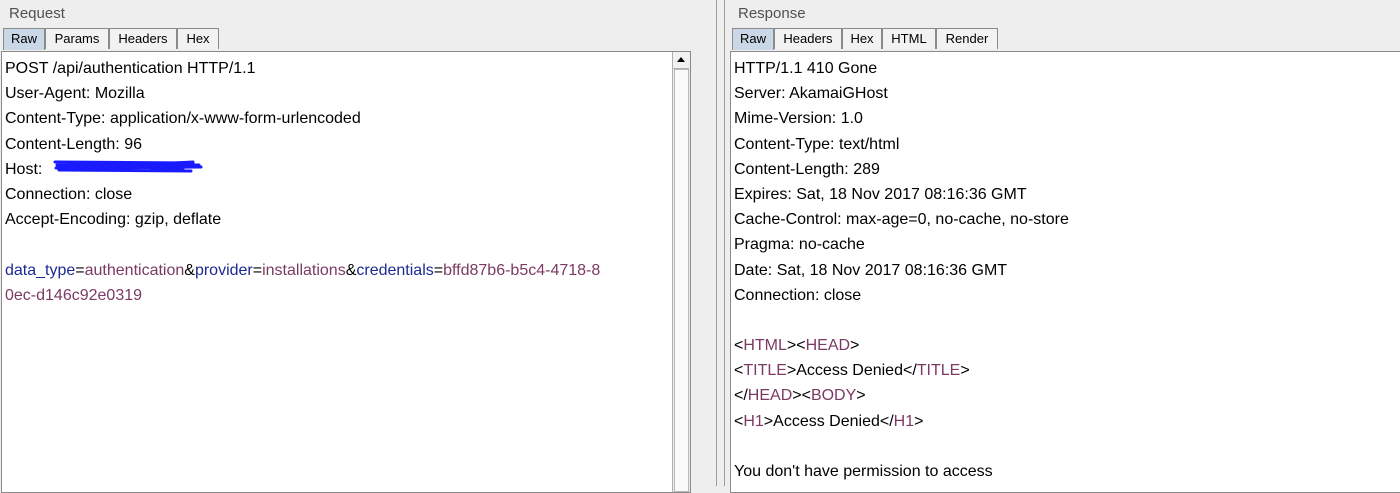  What do you see at coordinates (799, 245) in the screenshot?
I see `response-line: Pragma: no-cache` at bounding box center [799, 245].